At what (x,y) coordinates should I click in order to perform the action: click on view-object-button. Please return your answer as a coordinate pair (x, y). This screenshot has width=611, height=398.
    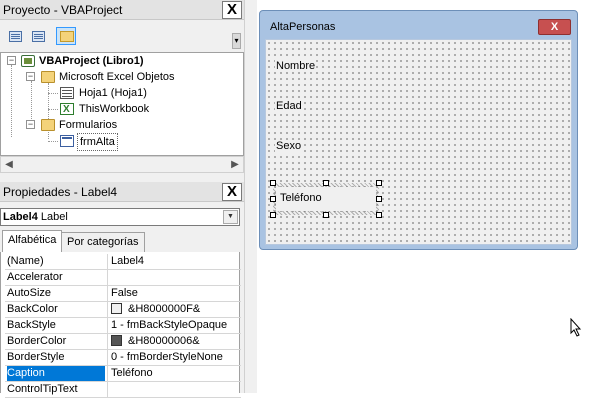
    Looking at the image, I should click on (38, 36).